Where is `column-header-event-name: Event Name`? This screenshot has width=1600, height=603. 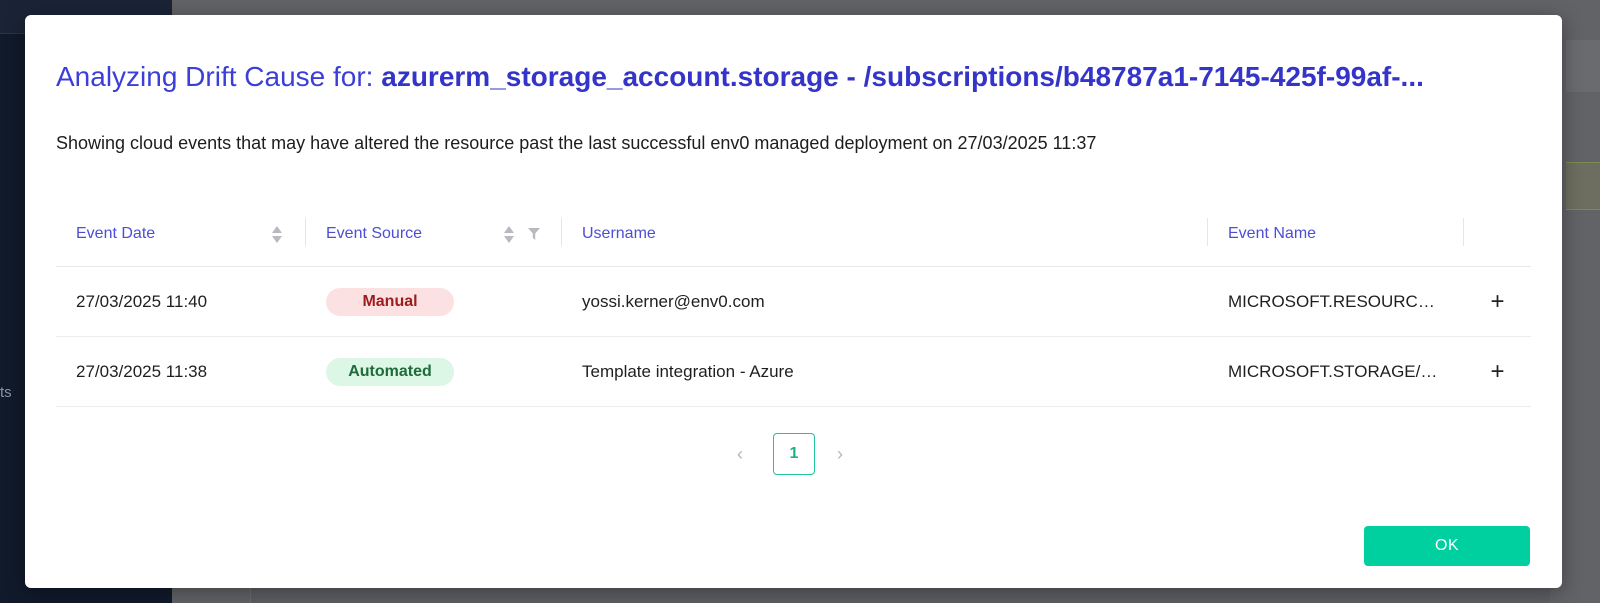 column-header-event-name: Event Name is located at coordinates (1336, 234).